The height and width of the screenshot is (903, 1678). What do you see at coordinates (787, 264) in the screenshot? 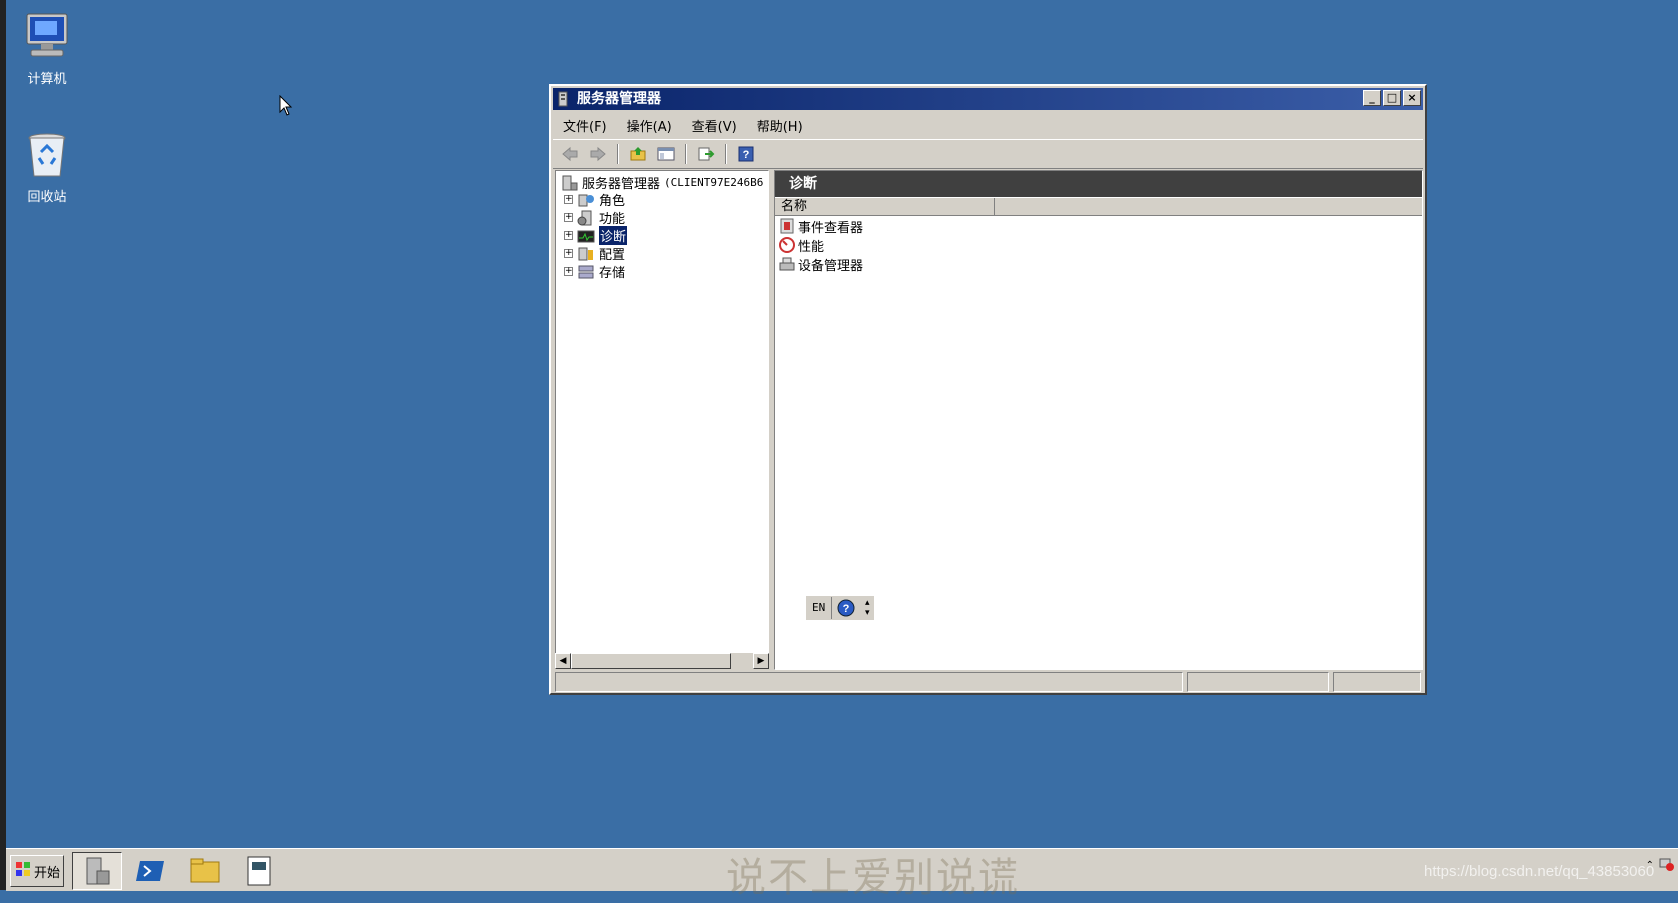
I see `device-manager-icon` at bounding box center [787, 264].